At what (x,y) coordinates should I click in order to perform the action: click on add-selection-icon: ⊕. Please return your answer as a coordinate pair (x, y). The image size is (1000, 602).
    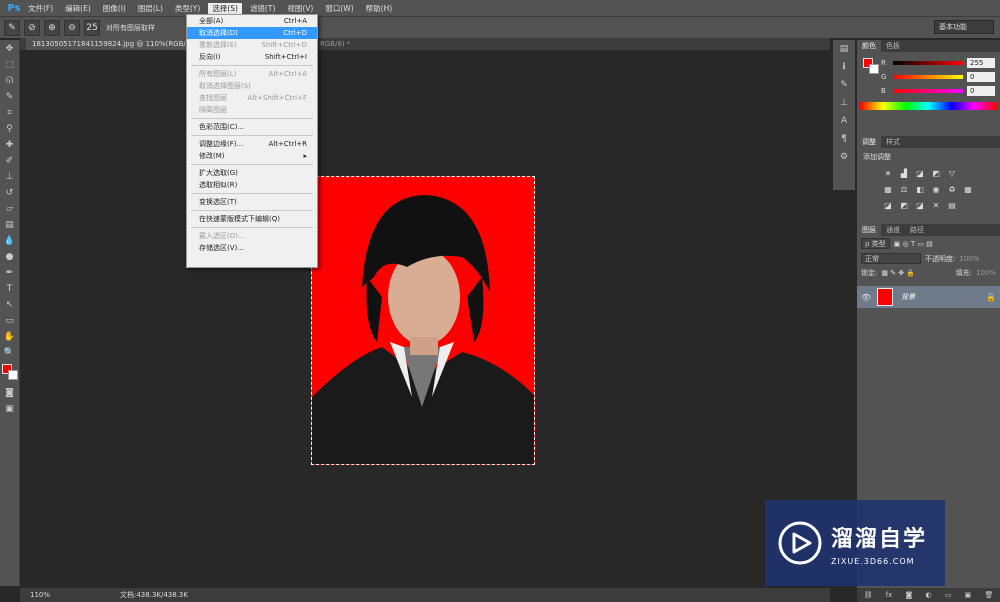
    Looking at the image, I should click on (52, 27).